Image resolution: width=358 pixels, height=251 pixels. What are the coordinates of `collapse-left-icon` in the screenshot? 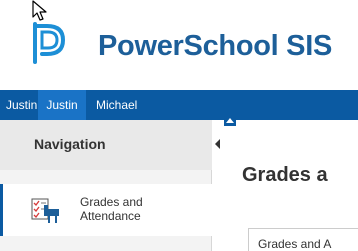 It's located at (218, 144).